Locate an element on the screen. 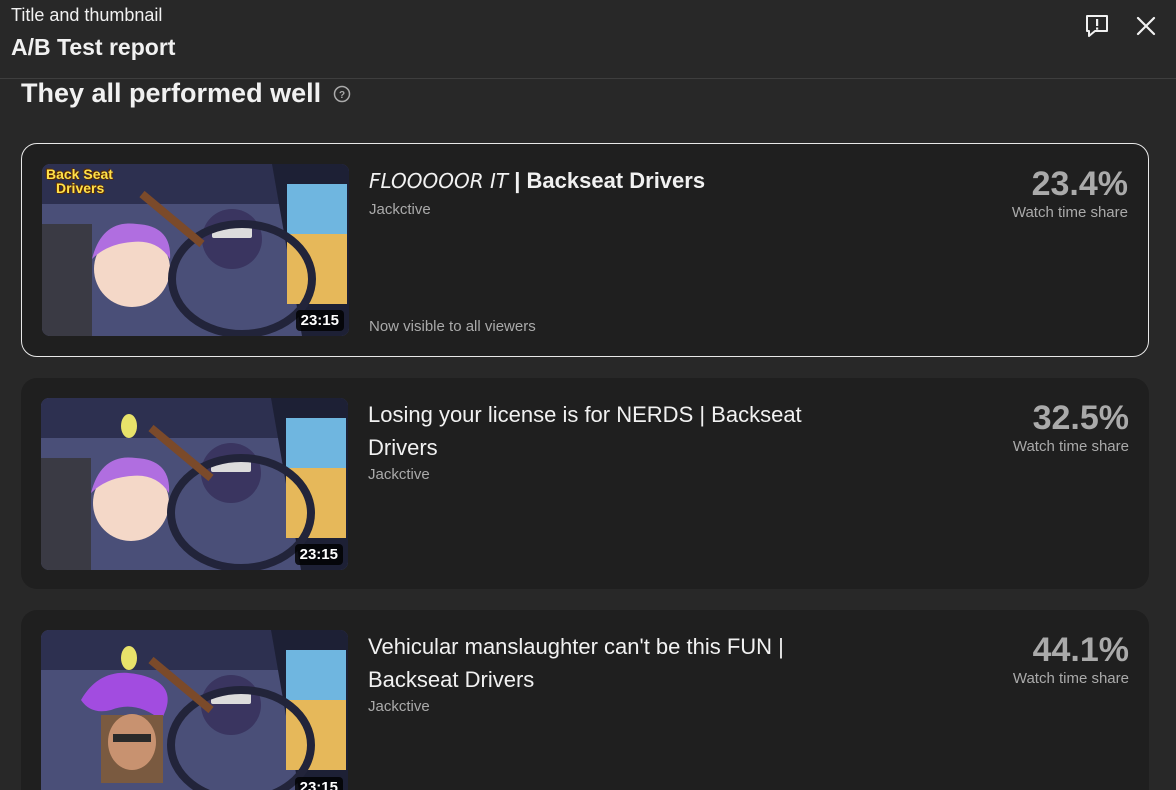 The width and height of the screenshot is (1176, 790). feedback-button is located at coordinates (1097, 26).